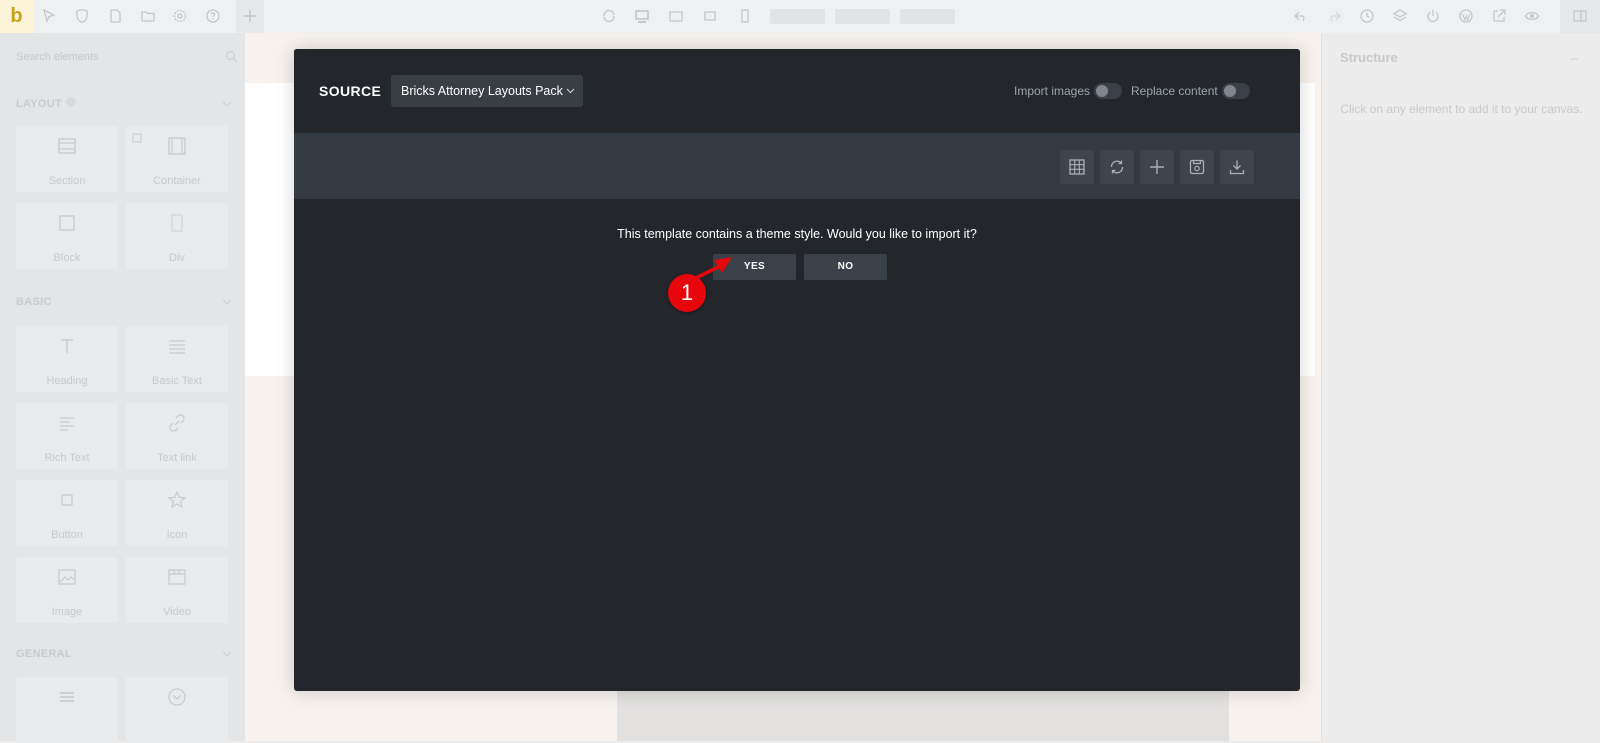 This screenshot has width=1600, height=743. I want to click on basic-text-icon, so click(177, 346).